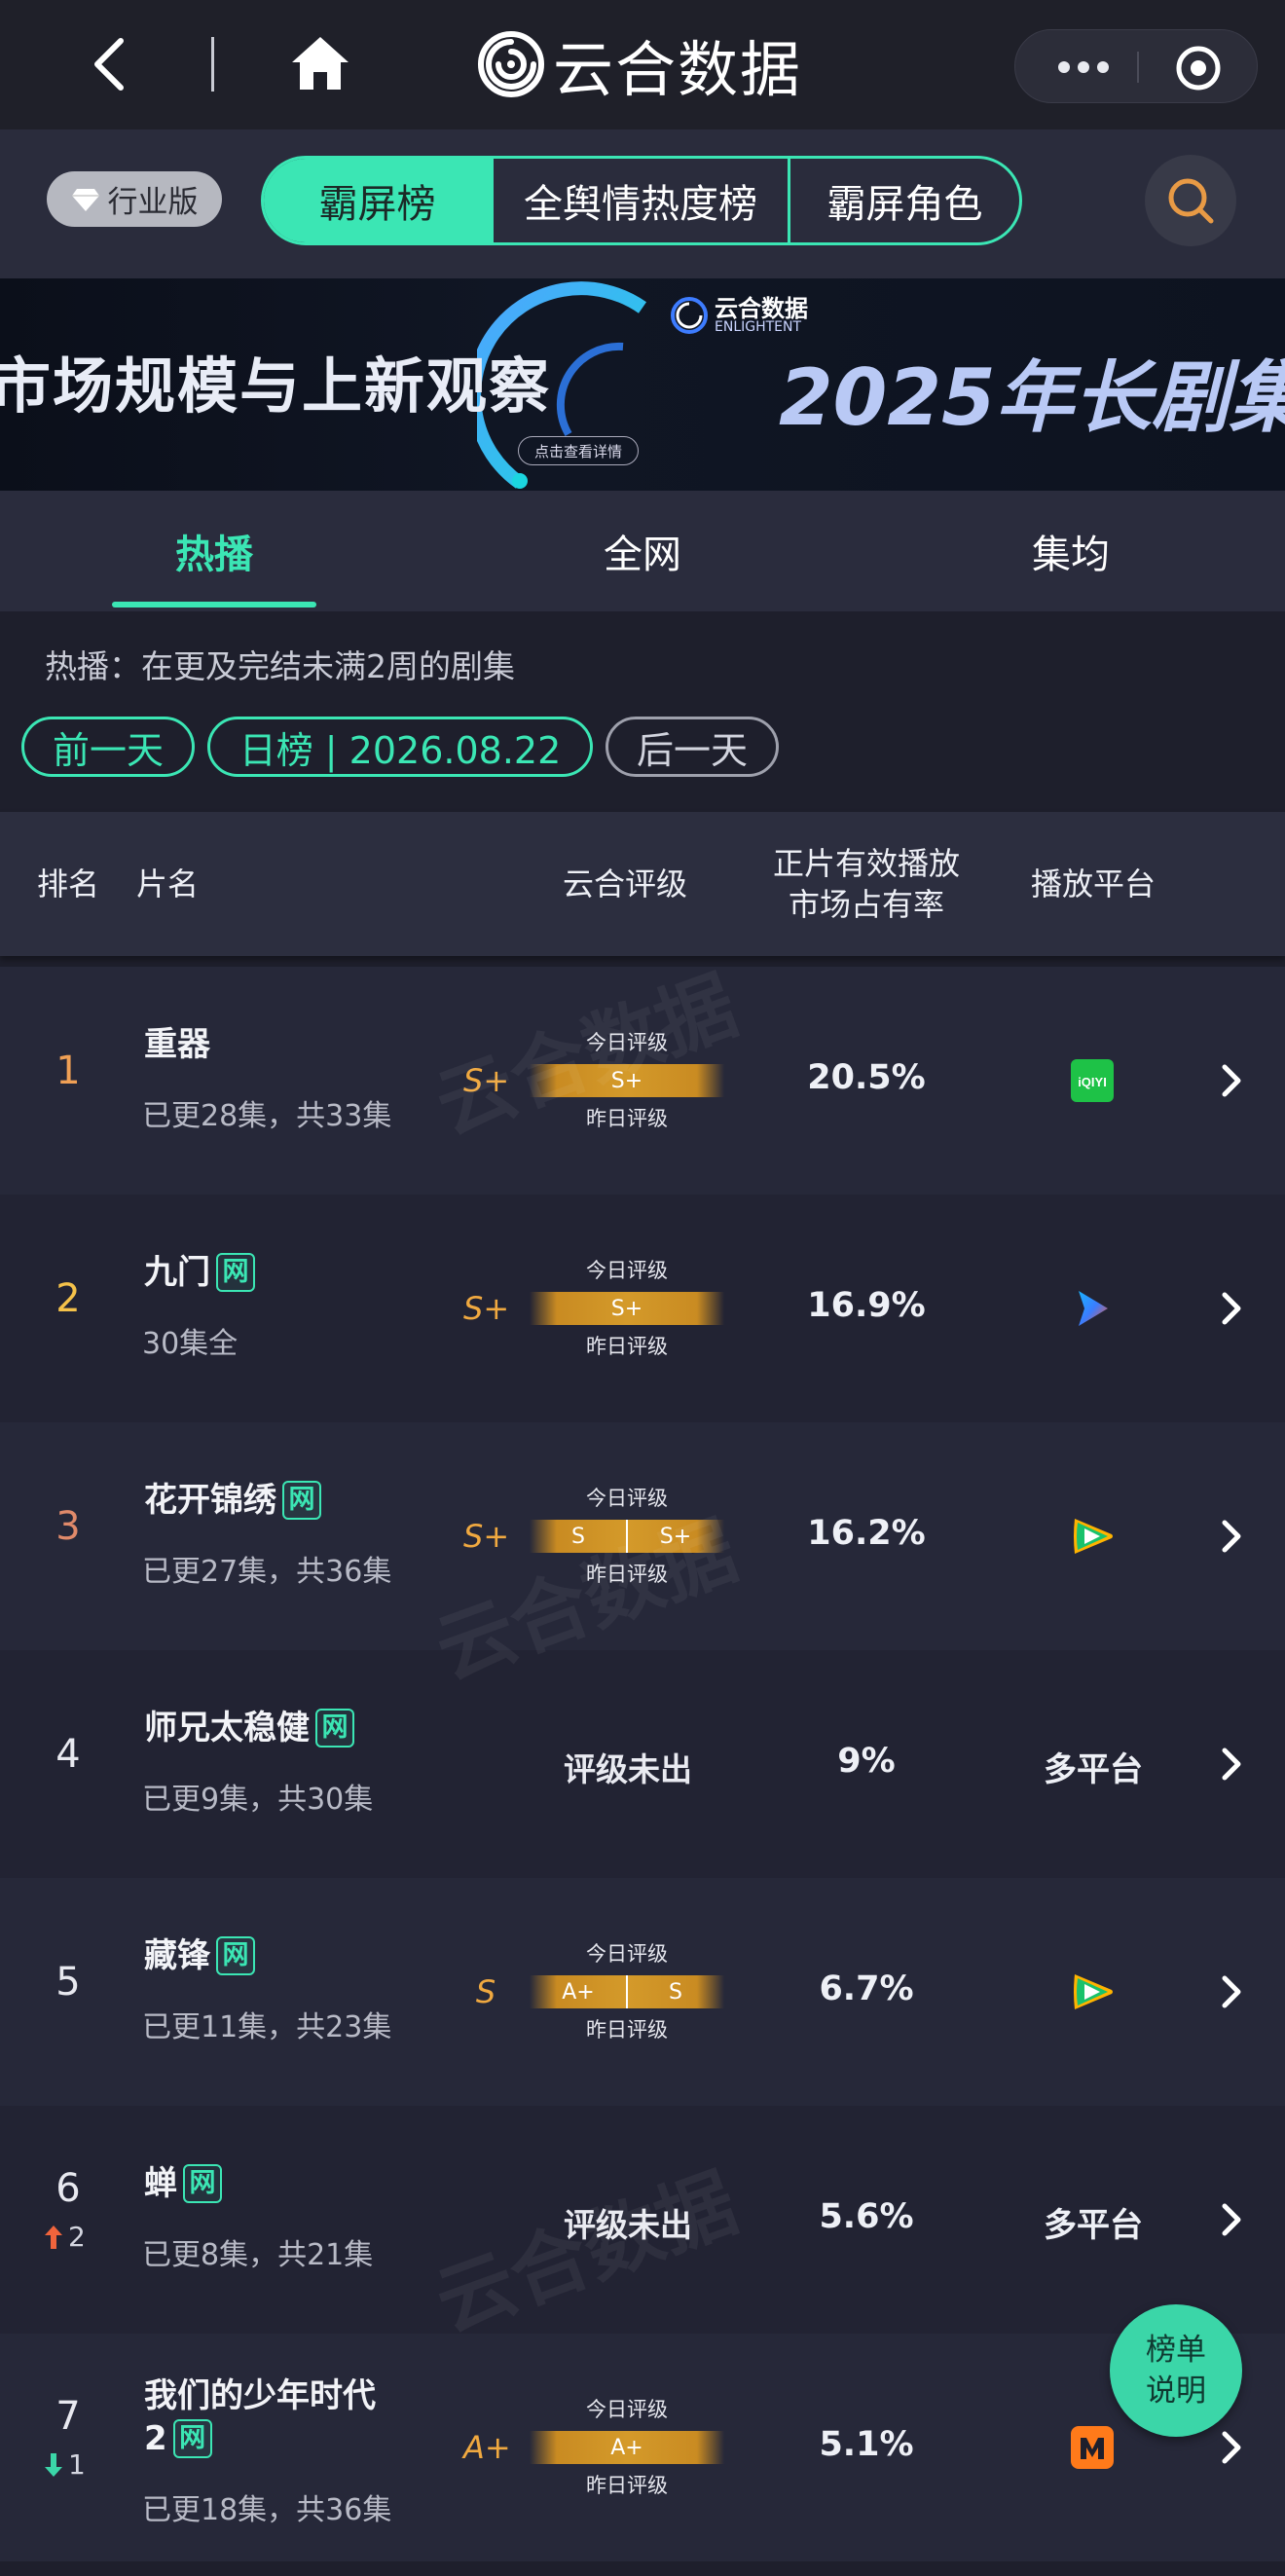  Describe the element at coordinates (692, 747) in the screenshot. I see `next-day-button: 后一天` at that location.